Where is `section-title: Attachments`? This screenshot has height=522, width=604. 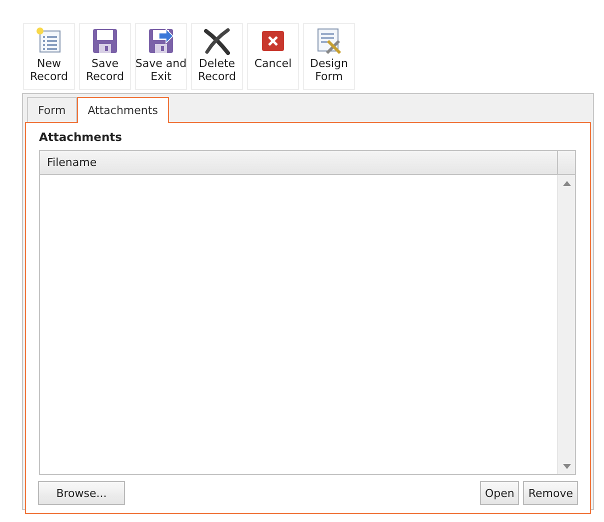 section-title: Attachments is located at coordinates (80, 137).